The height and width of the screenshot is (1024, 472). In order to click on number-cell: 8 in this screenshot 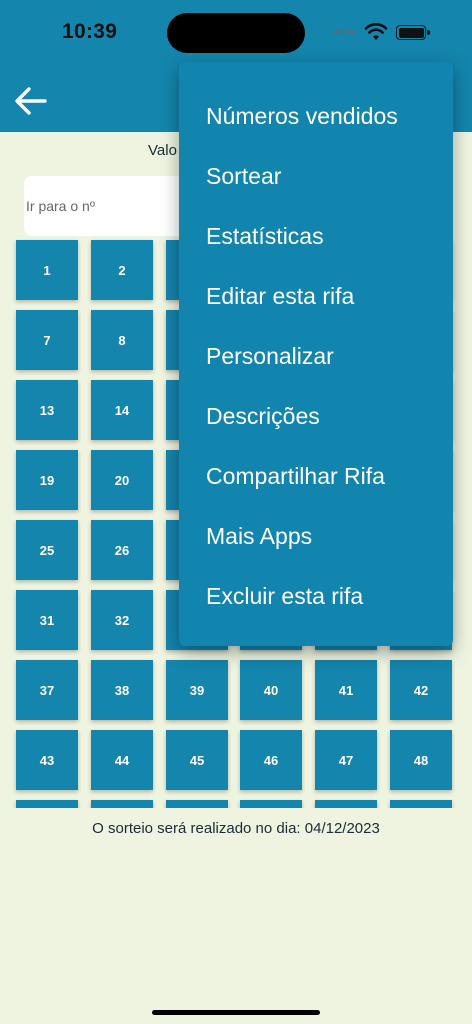, I will do `click(122, 340)`.